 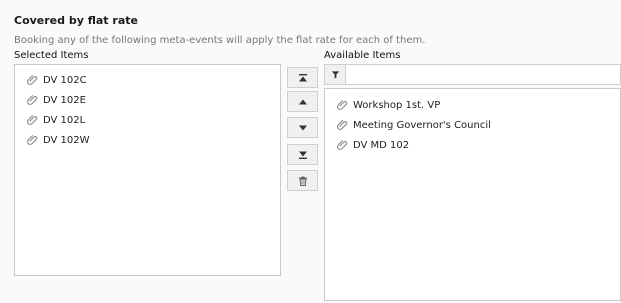 I want to click on list-item: DV 102E, so click(x=56, y=100).